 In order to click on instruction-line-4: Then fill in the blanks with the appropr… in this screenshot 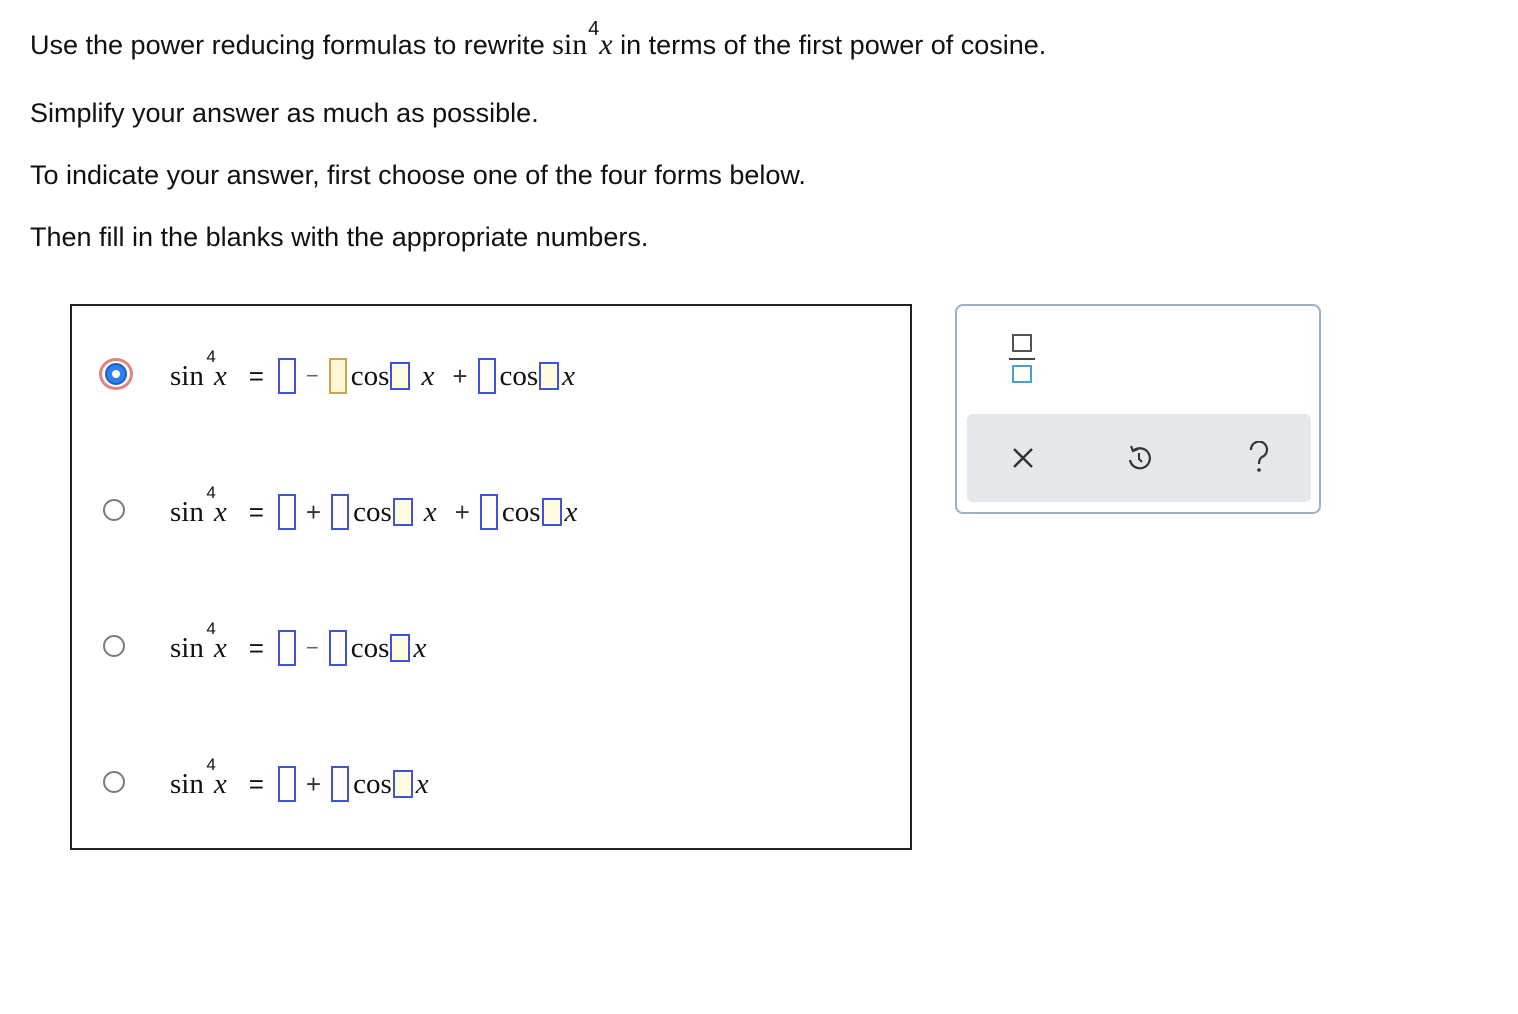, I will do `click(339, 237)`.